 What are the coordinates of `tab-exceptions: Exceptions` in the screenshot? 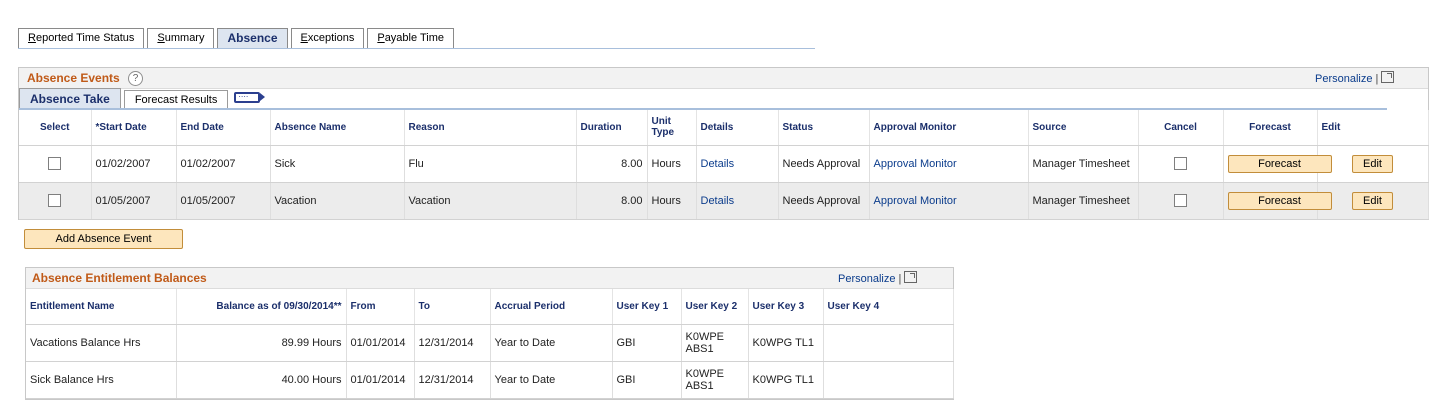 It's located at (327, 38).